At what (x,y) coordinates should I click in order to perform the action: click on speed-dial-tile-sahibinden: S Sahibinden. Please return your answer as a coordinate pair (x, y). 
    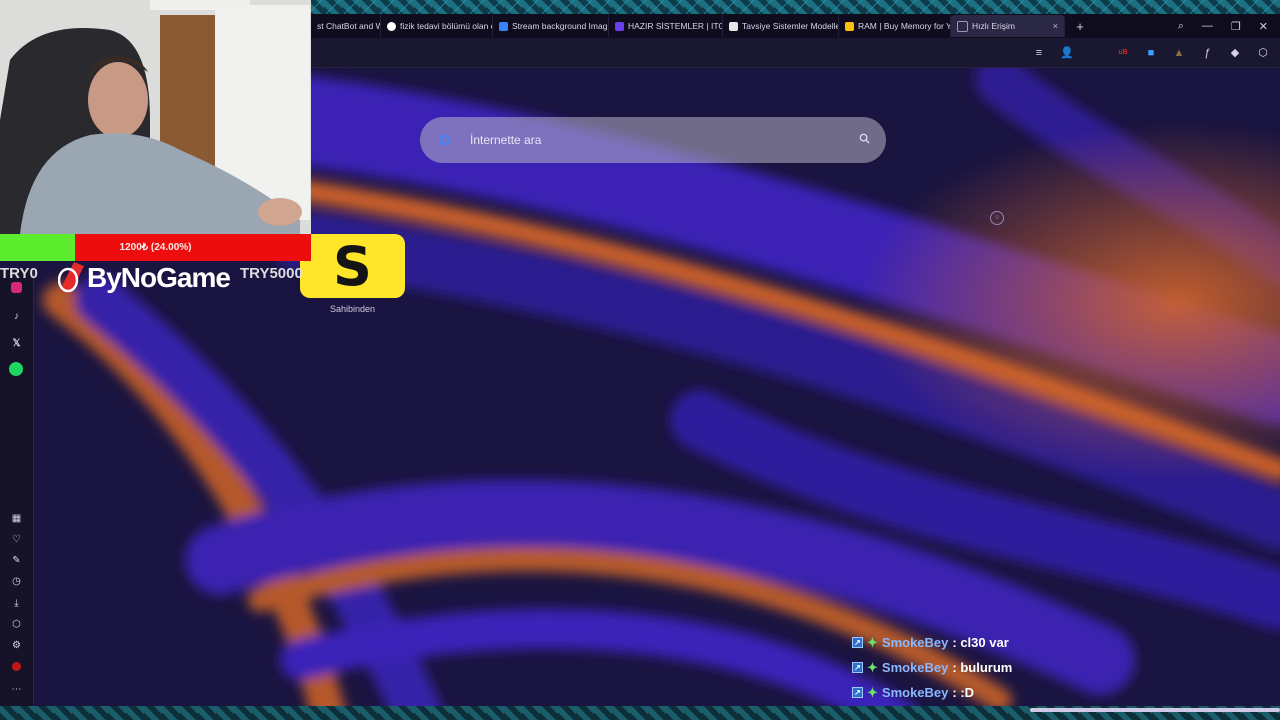
    Looking at the image, I should click on (352, 275).